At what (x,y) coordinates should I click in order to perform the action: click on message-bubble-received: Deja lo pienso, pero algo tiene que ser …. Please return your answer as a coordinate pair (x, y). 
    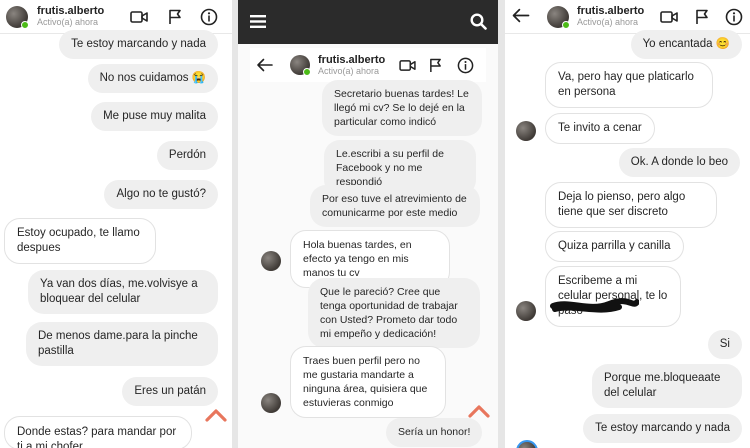
    Looking at the image, I should click on (631, 205).